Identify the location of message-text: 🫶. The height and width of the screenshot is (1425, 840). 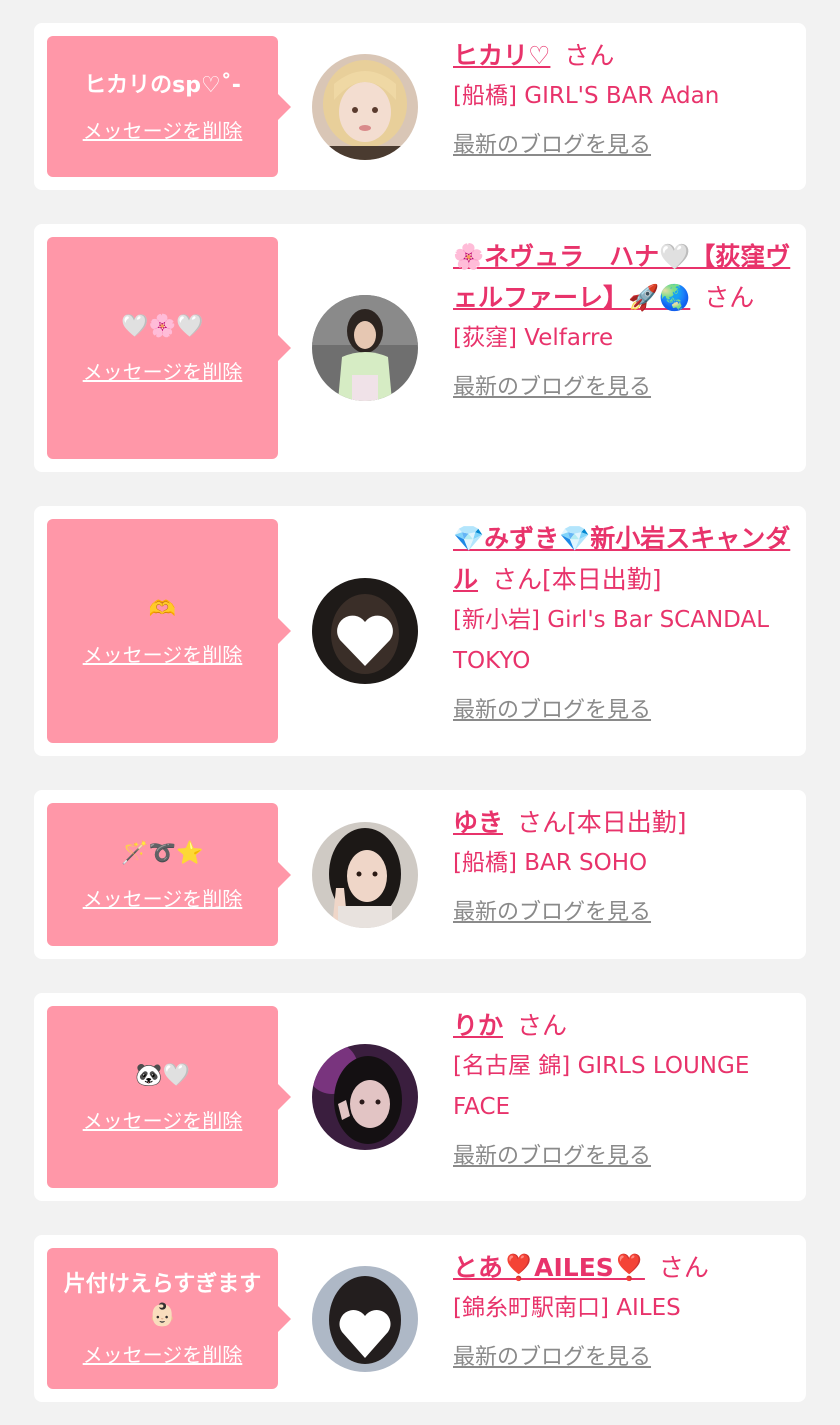
(162, 609).